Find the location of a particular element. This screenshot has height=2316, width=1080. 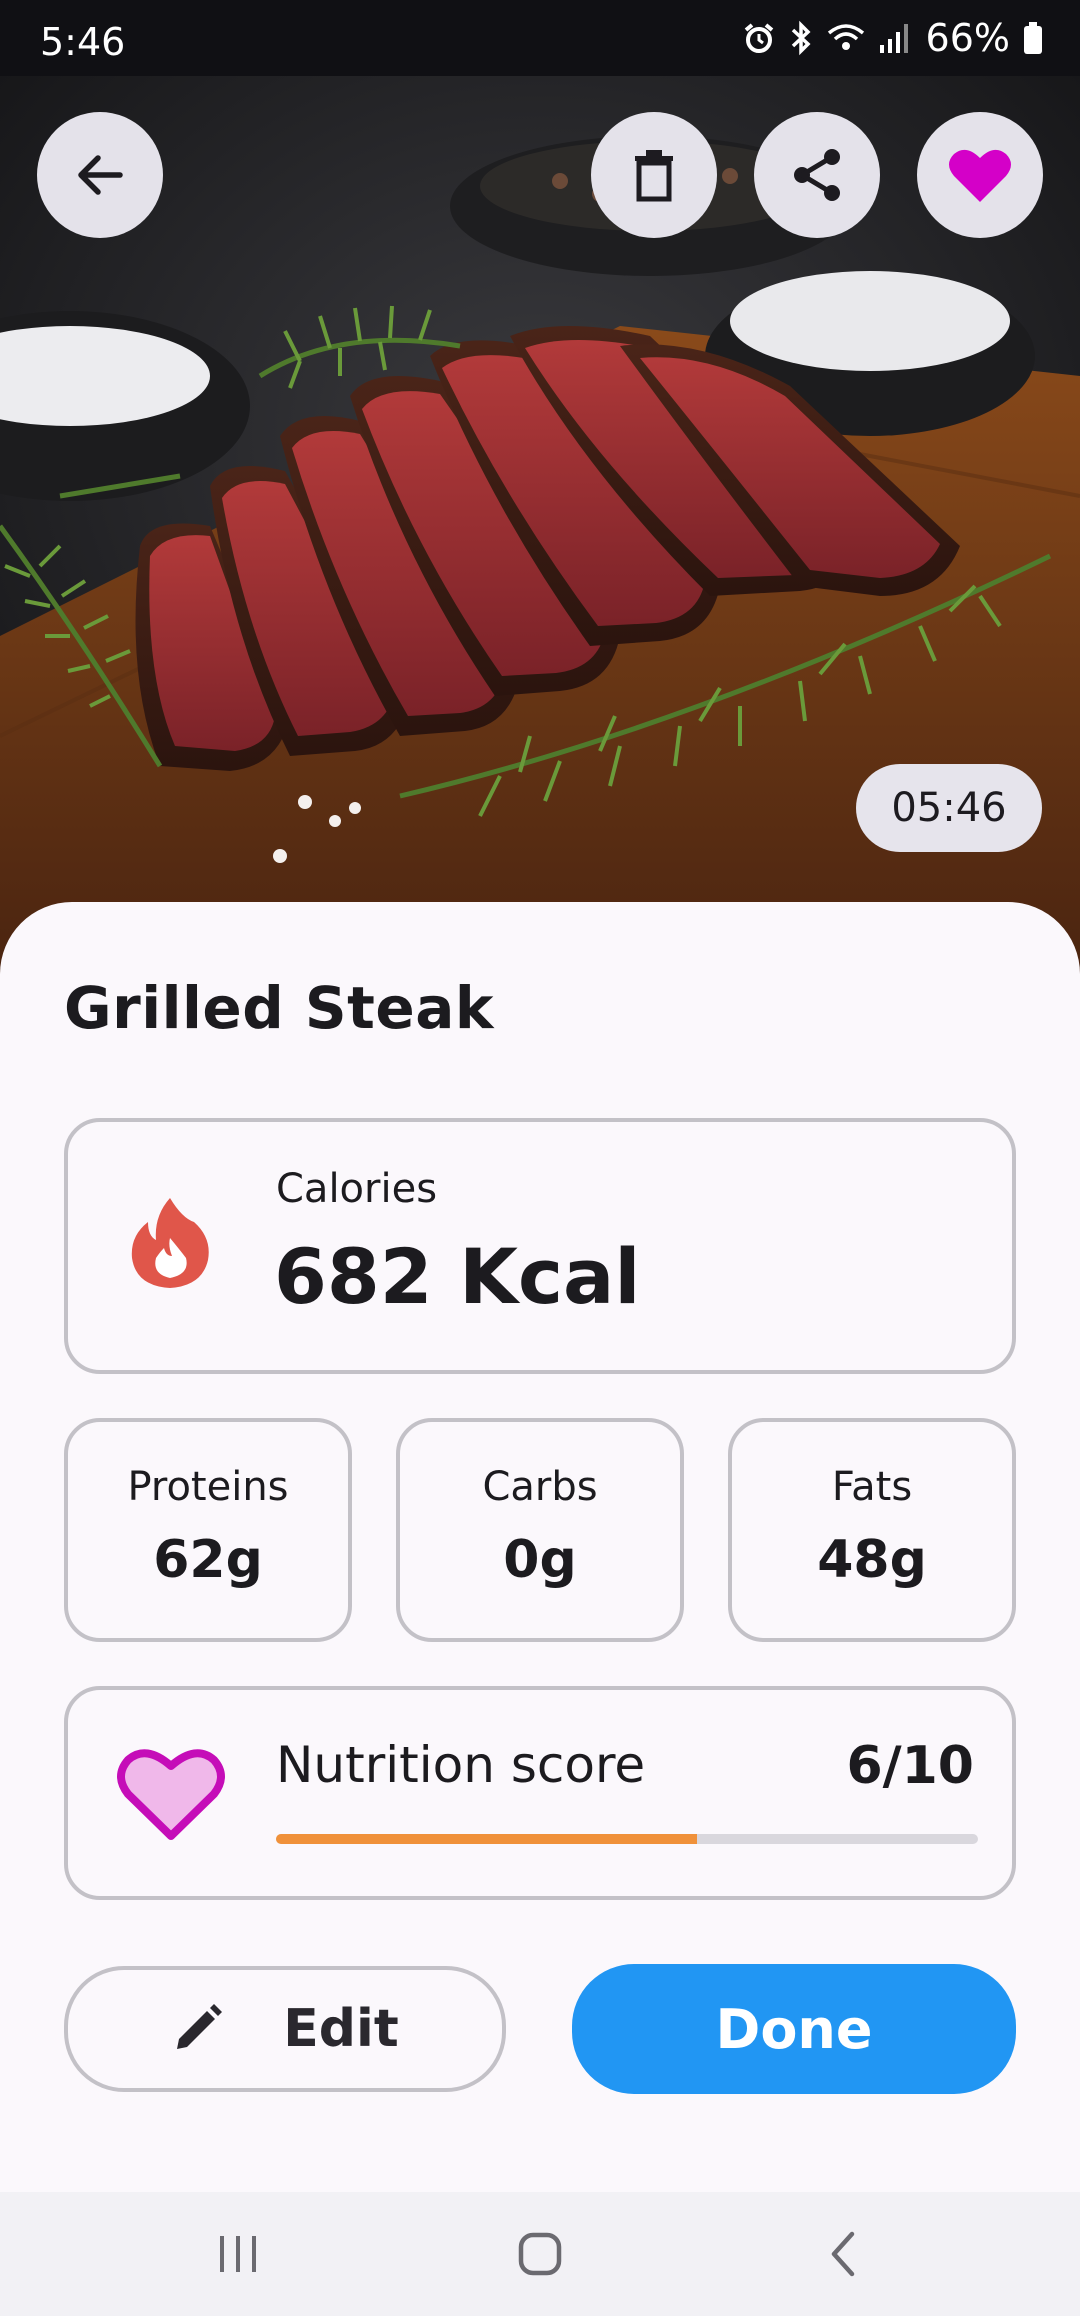

home-icon is located at coordinates (540, 2254).